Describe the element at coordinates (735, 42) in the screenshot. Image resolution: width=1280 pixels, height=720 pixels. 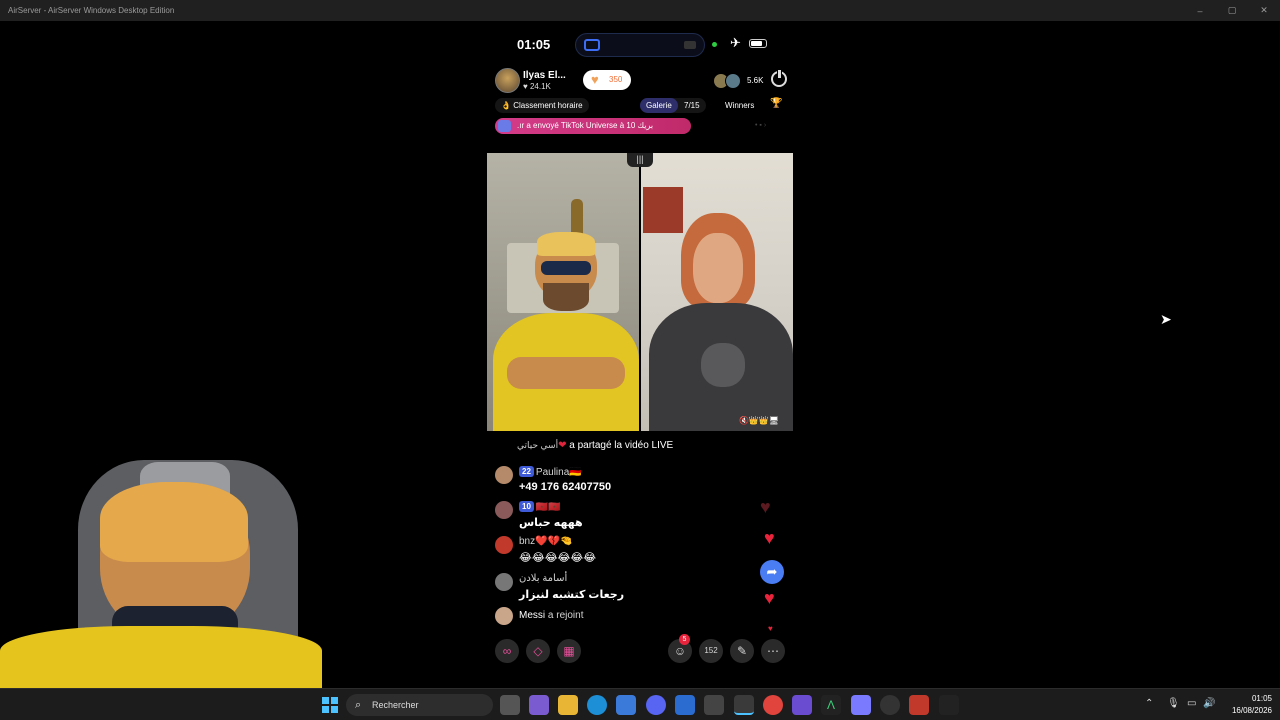
I see `airplane-mode-icon: ✈` at that location.